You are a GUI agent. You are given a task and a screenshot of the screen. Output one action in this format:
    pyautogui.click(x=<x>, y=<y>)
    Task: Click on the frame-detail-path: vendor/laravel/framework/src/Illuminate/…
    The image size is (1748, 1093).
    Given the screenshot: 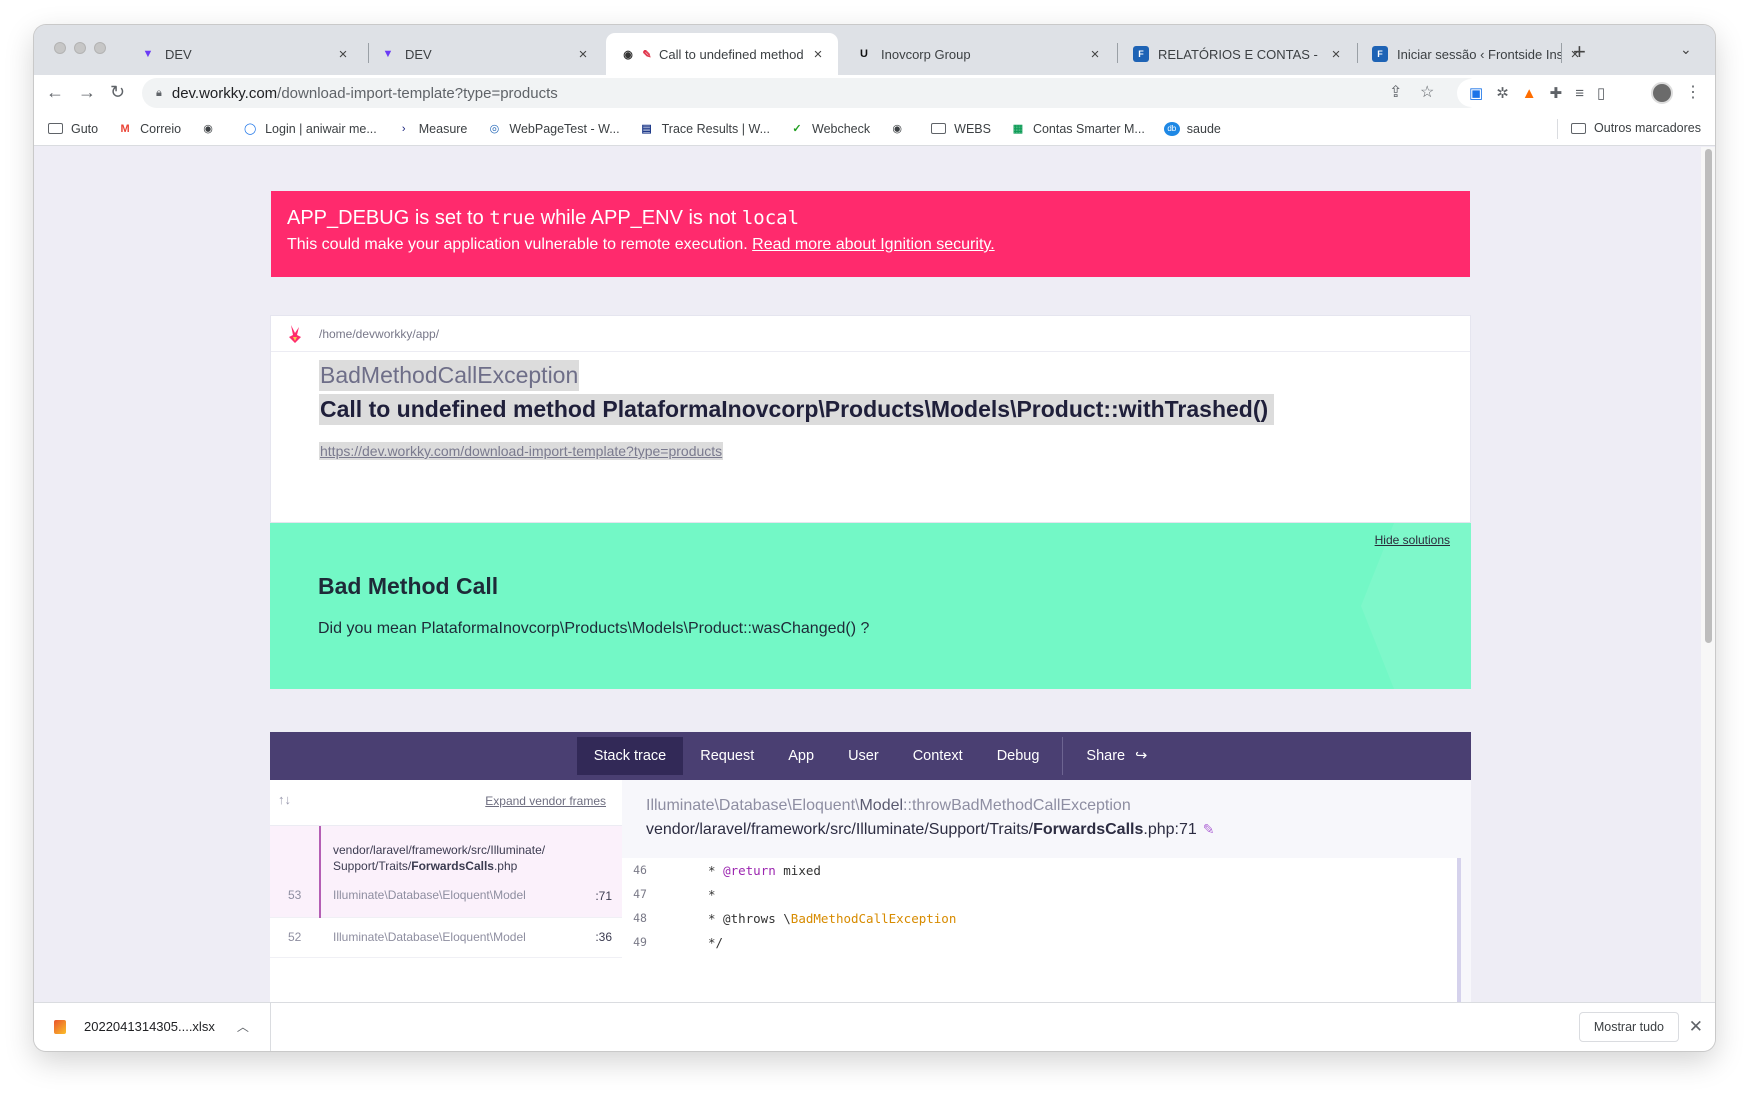 What is the action you would take?
    pyautogui.click(x=930, y=829)
    